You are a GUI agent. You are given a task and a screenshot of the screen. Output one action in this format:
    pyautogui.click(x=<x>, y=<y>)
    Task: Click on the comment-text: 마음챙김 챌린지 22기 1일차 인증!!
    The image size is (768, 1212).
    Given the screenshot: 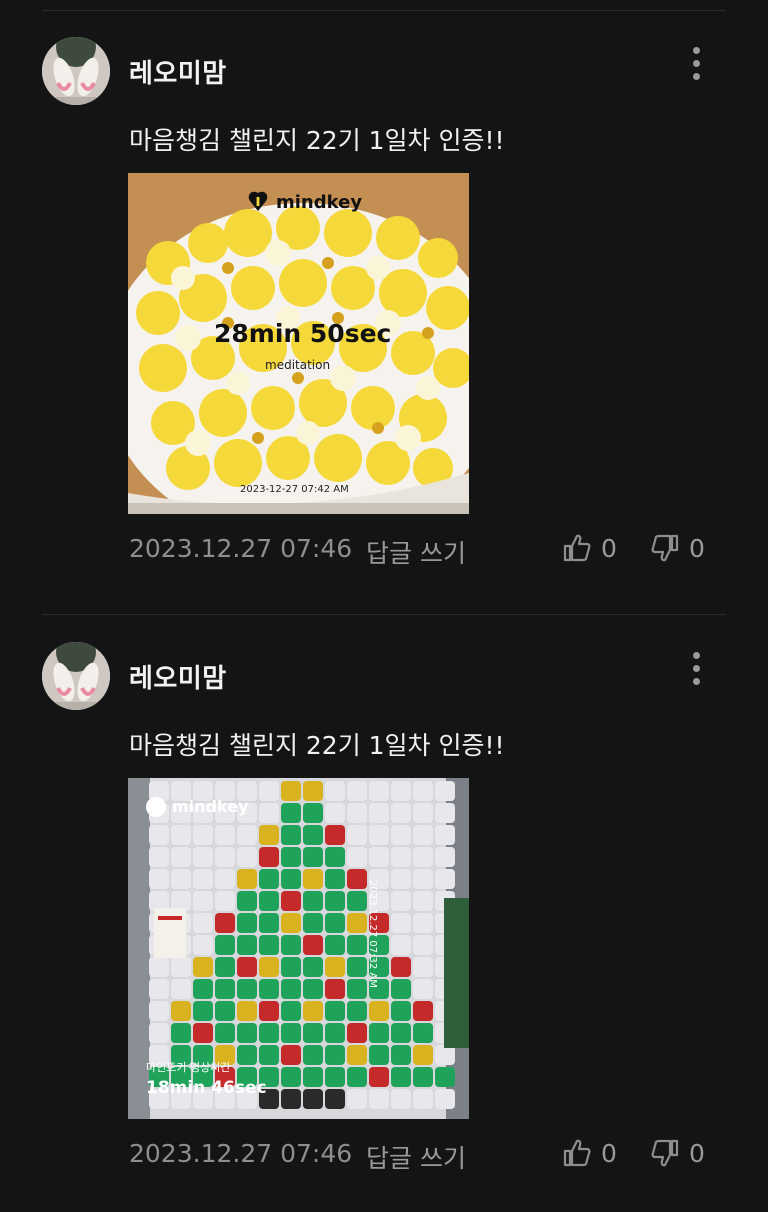 What is the action you would take?
    pyautogui.click(x=317, y=140)
    